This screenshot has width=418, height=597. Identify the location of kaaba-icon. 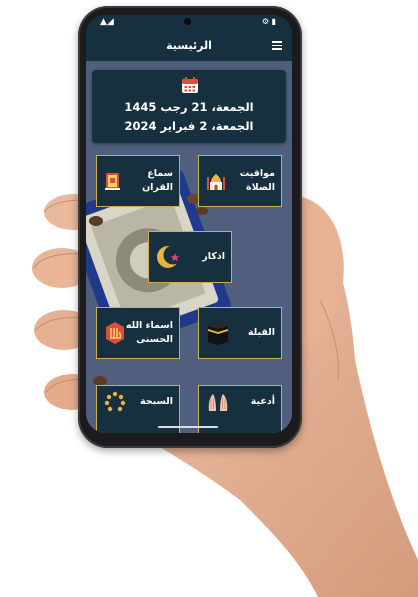
(218, 333).